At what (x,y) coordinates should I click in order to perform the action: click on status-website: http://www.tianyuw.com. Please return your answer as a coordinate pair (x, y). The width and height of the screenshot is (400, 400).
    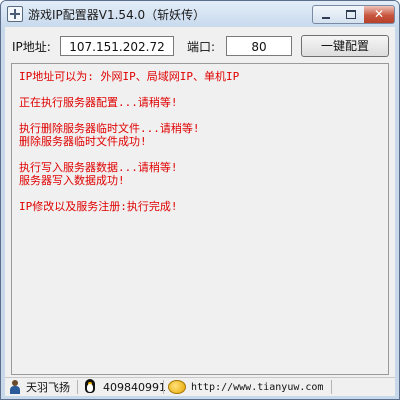
    Looking at the image, I should click on (245, 387).